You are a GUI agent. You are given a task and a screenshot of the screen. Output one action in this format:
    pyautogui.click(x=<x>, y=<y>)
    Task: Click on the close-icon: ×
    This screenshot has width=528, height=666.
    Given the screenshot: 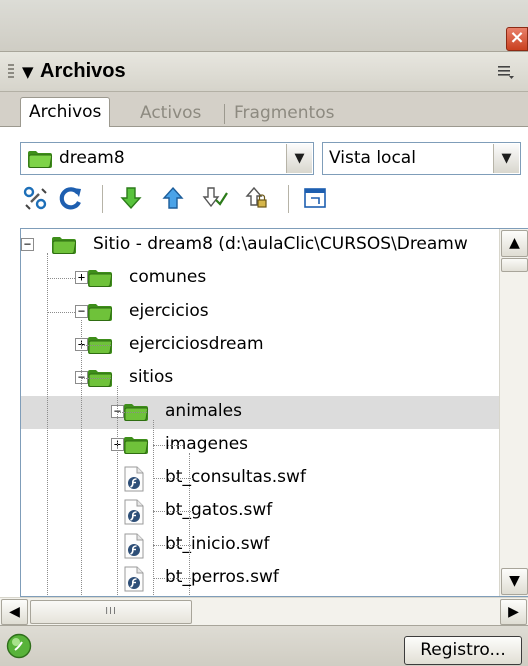 What is the action you would take?
    pyautogui.click(x=517, y=37)
    